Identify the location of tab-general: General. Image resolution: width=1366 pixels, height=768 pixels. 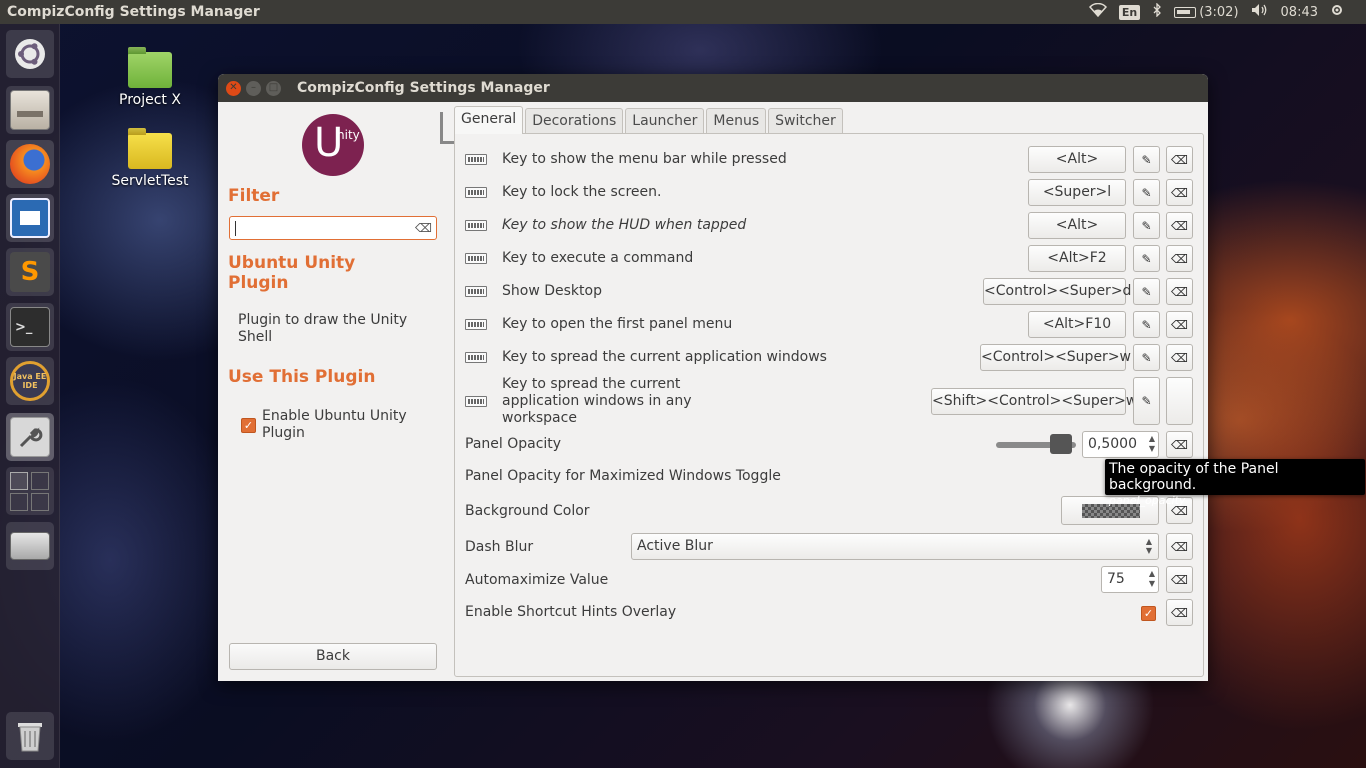
(489, 120).